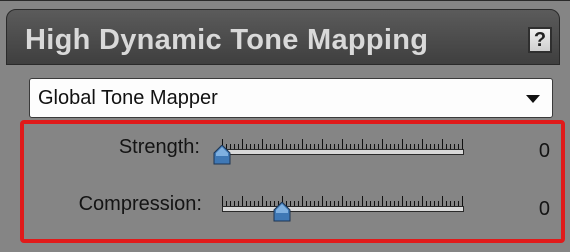 This screenshot has height=252, width=570. I want to click on strength-slider-track, so click(343, 152).